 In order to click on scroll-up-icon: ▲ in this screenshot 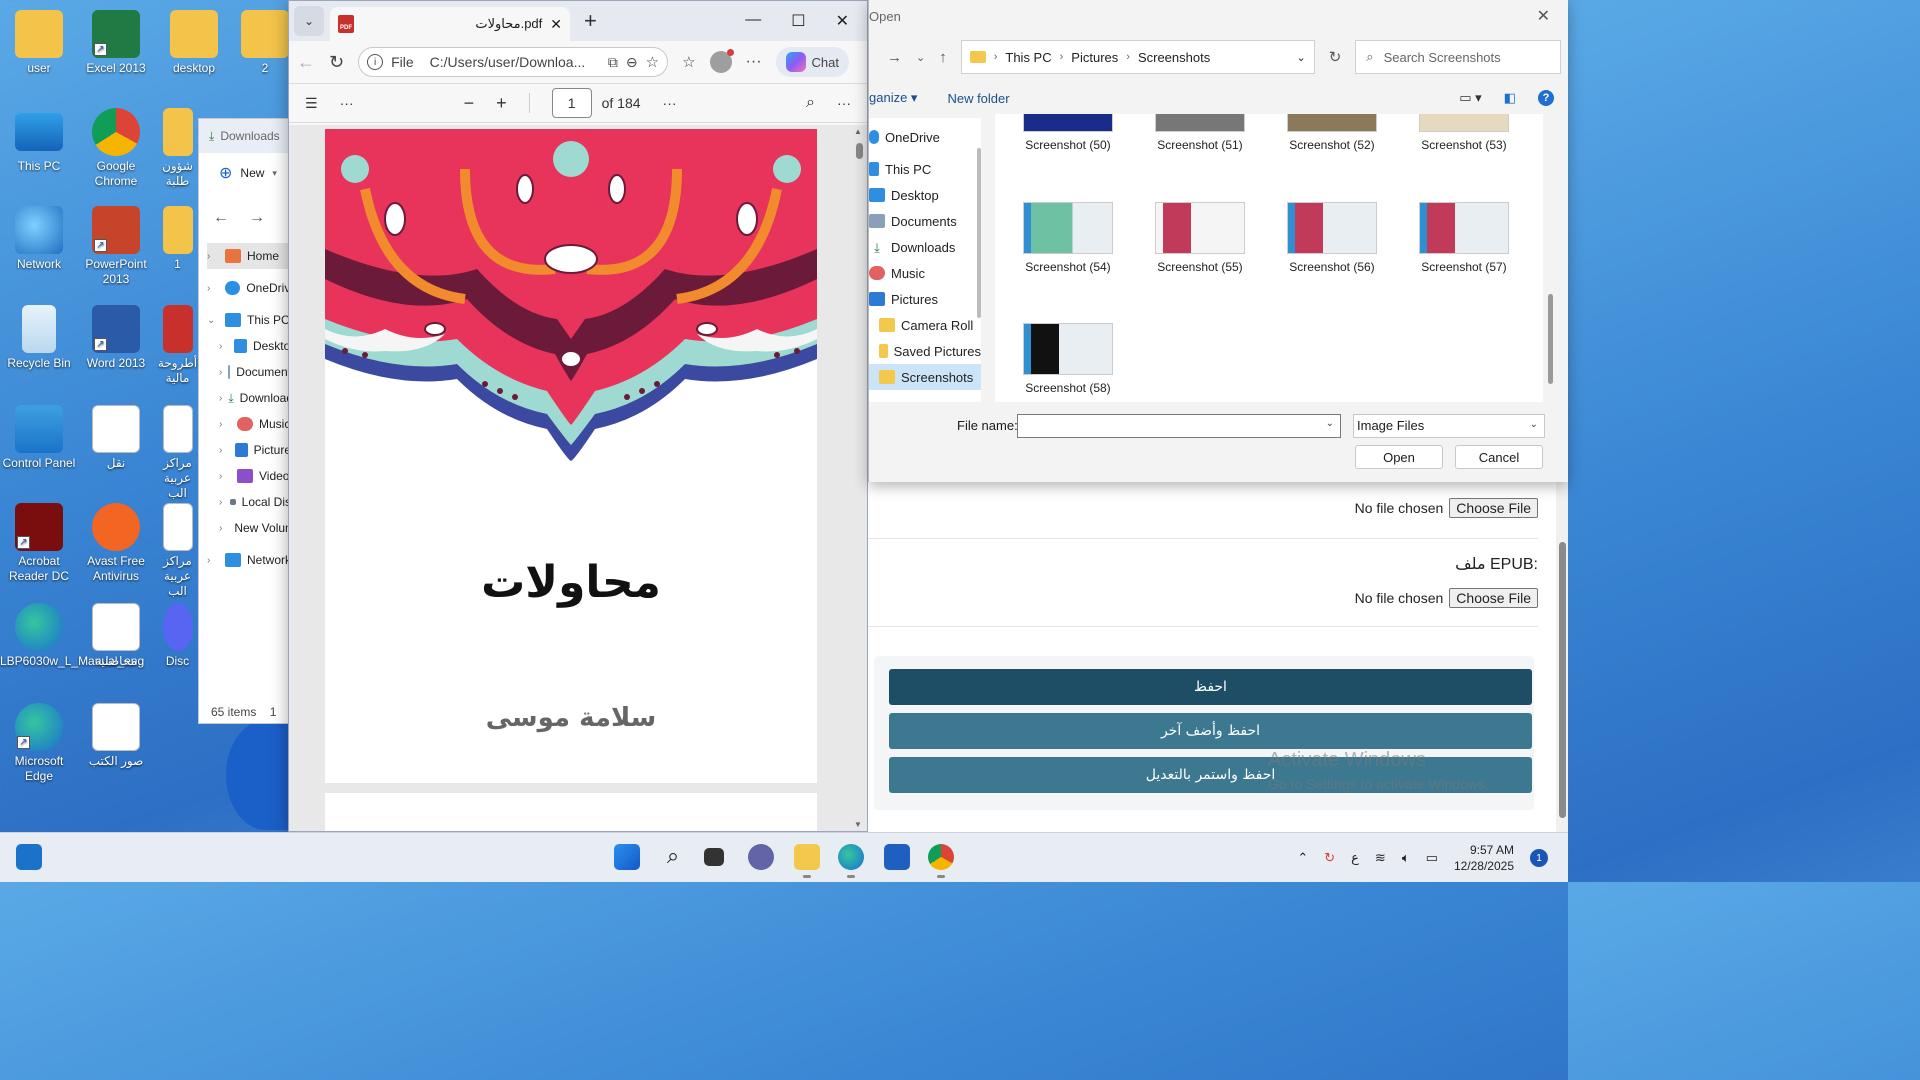, I will do `click(858, 131)`.